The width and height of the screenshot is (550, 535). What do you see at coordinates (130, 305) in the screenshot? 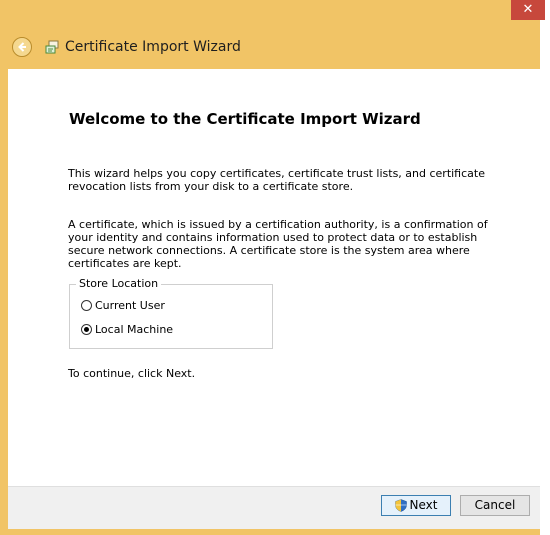
I see `radio-current-user-label: Current User` at bounding box center [130, 305].